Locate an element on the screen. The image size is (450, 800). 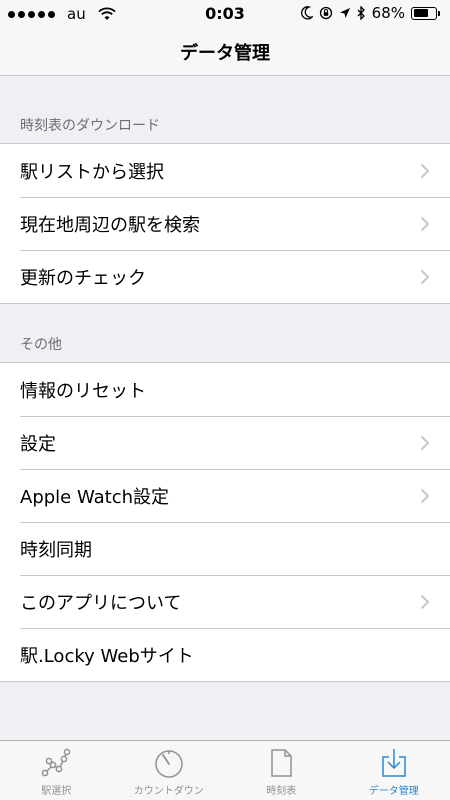
tab-countdown: カウントダウン is located at coordinates (169, 770).